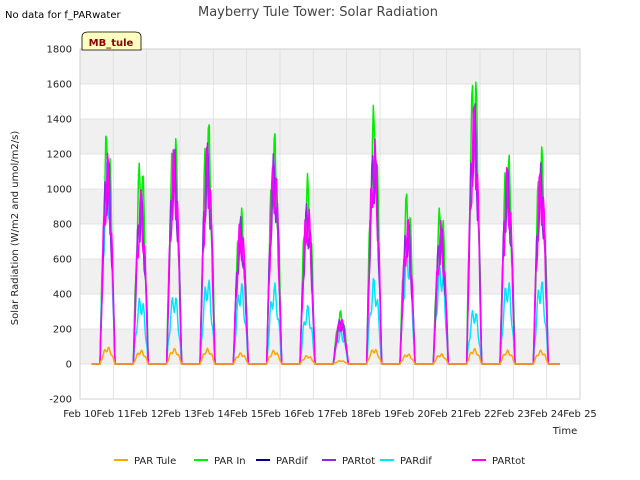  I want to click on x-tick-label: Feb 11, so click(114, 414).